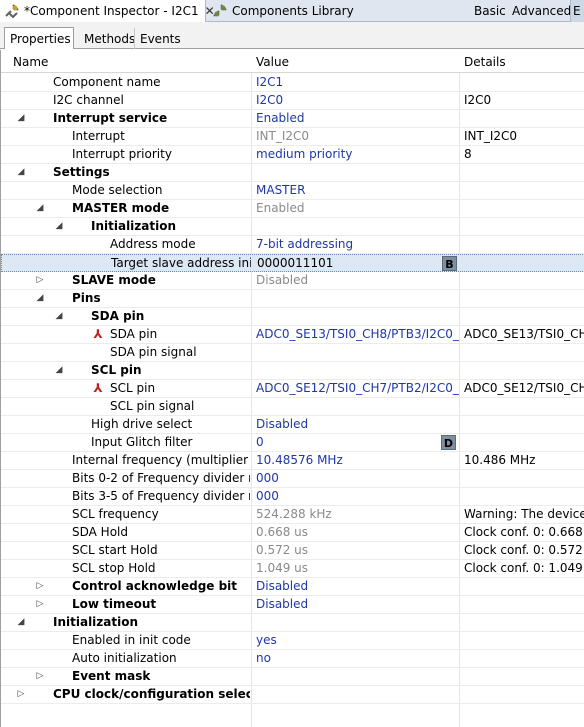 This screenshot has height=727, width=584. What do you see at coordinates (282, 532) in the screenshot?
I see `row-value: 0.668 us` at bounding box center [282, 532].